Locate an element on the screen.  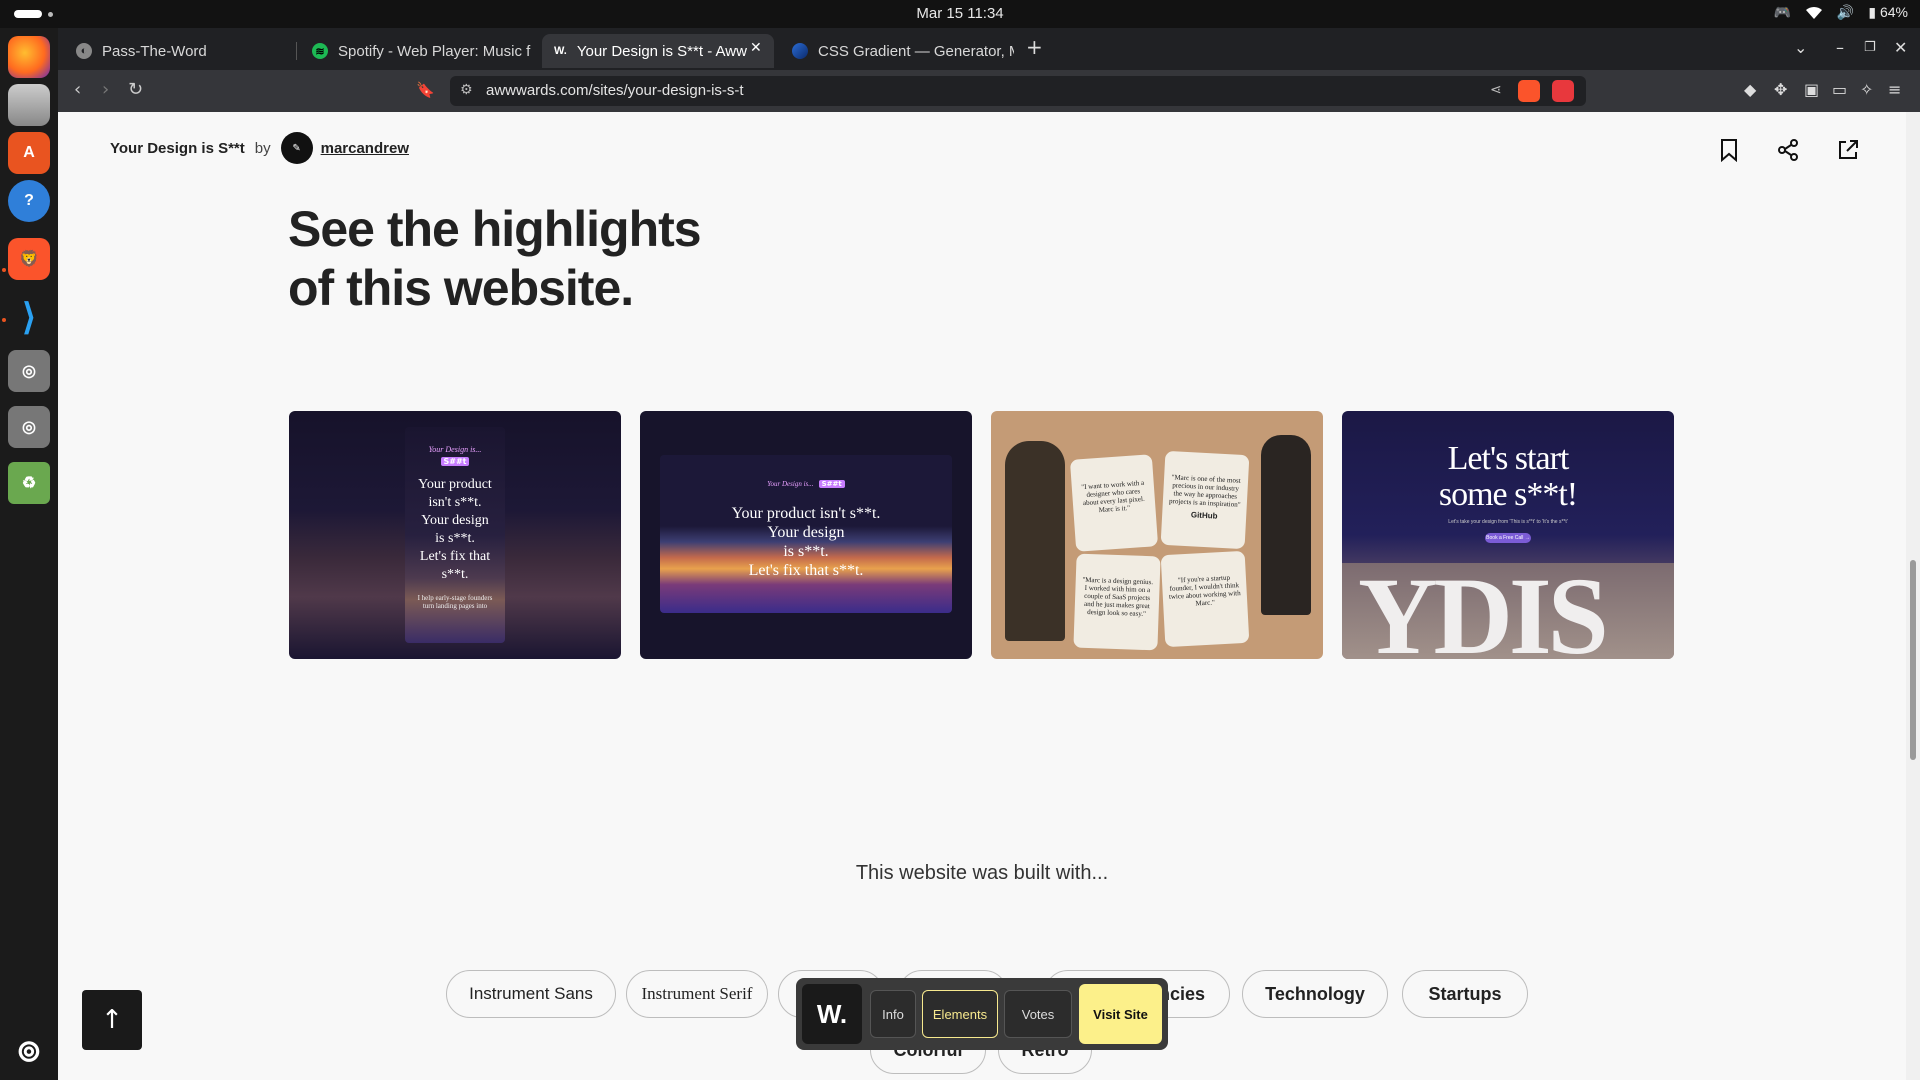
bookmark-icon: 🔖 is located at coordinates (425, 90).